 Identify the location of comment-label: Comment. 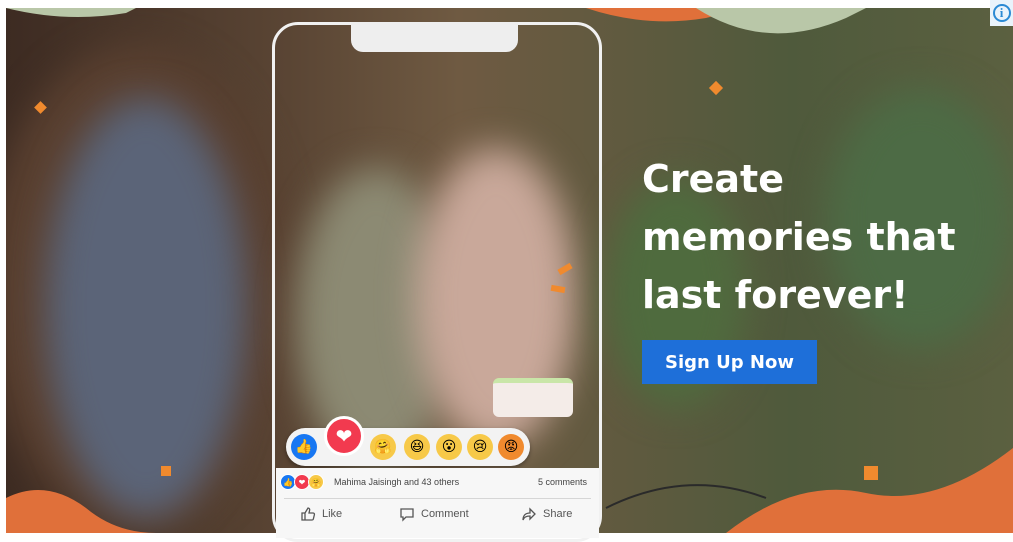
(445, 514).